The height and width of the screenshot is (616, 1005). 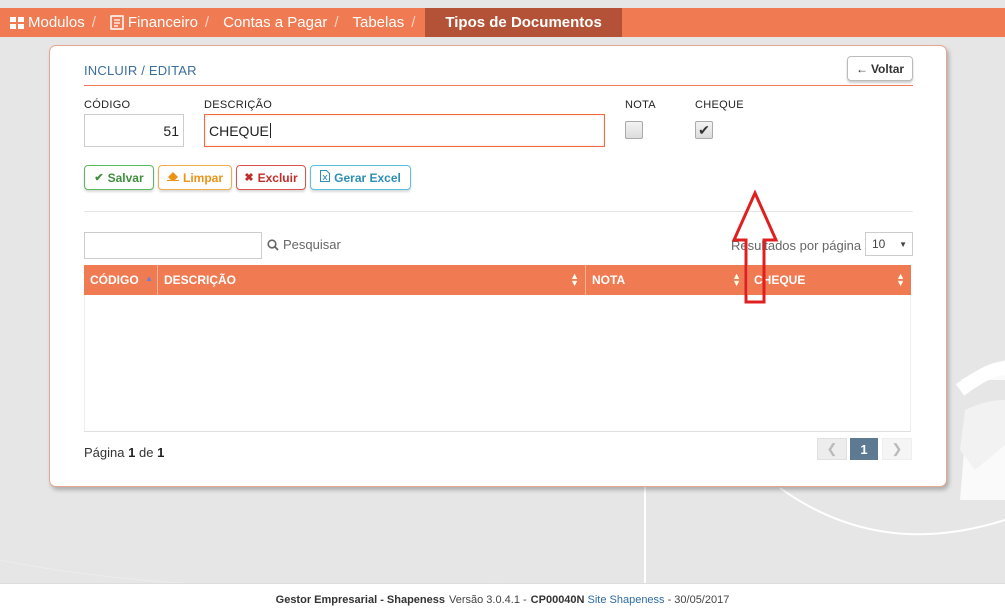 I want to click on descricao-input: CHEQUE, so click(x=404, y=130).